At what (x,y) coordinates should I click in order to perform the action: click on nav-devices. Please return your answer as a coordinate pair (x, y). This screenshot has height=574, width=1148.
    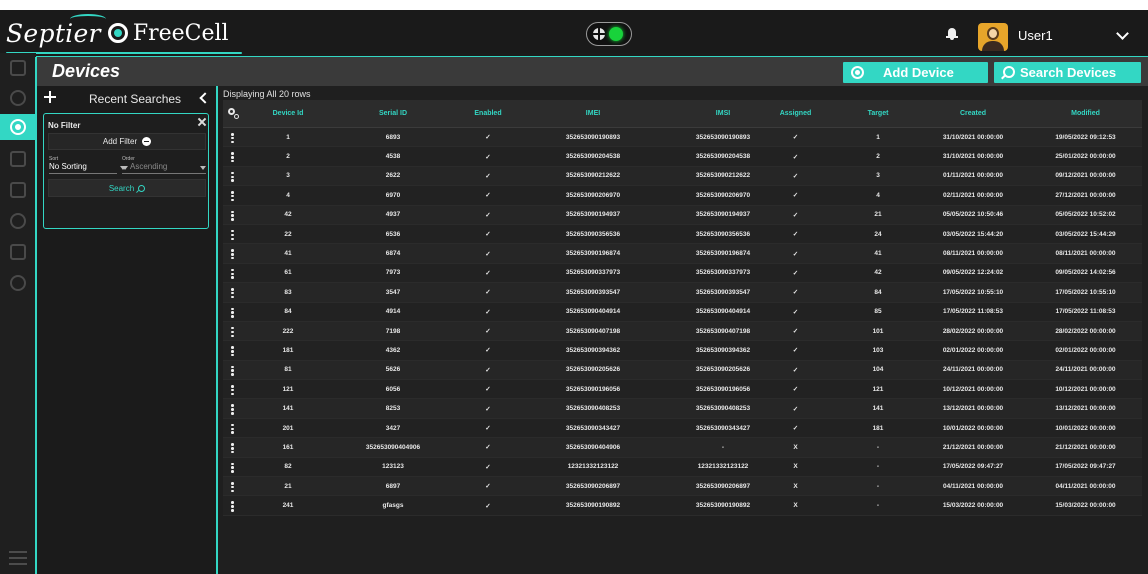
    Looking at the image, I should click on (18, 127).